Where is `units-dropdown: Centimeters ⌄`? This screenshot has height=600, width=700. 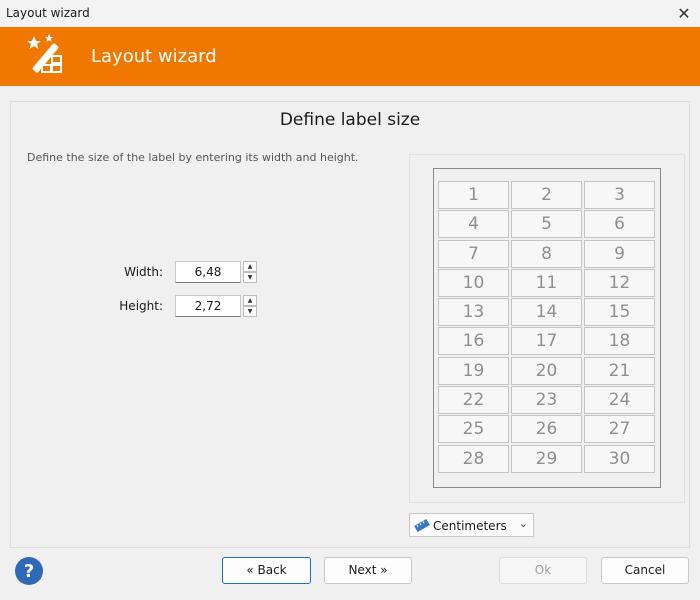
units-dropdown: Centimeters ⌄ is located at coordinates (471, 525).